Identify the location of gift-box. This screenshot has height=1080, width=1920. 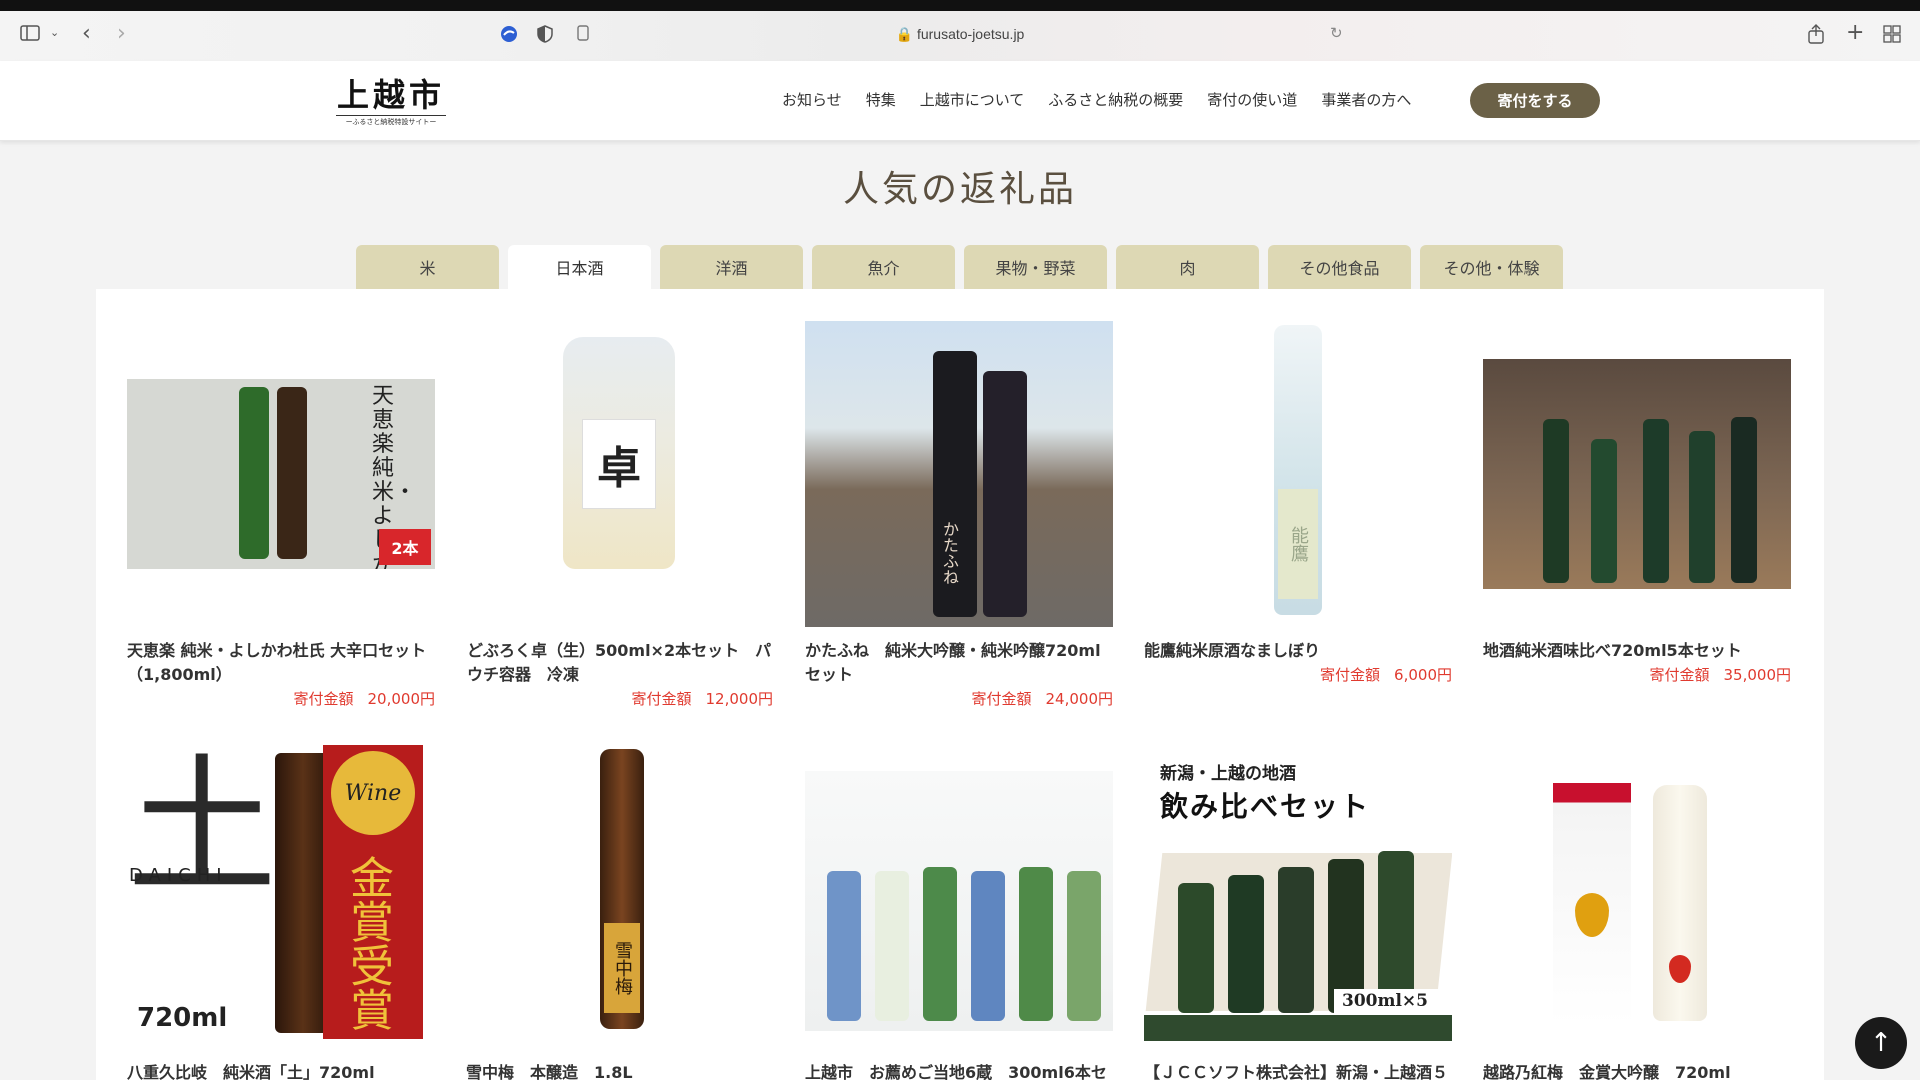
(1592, 904).